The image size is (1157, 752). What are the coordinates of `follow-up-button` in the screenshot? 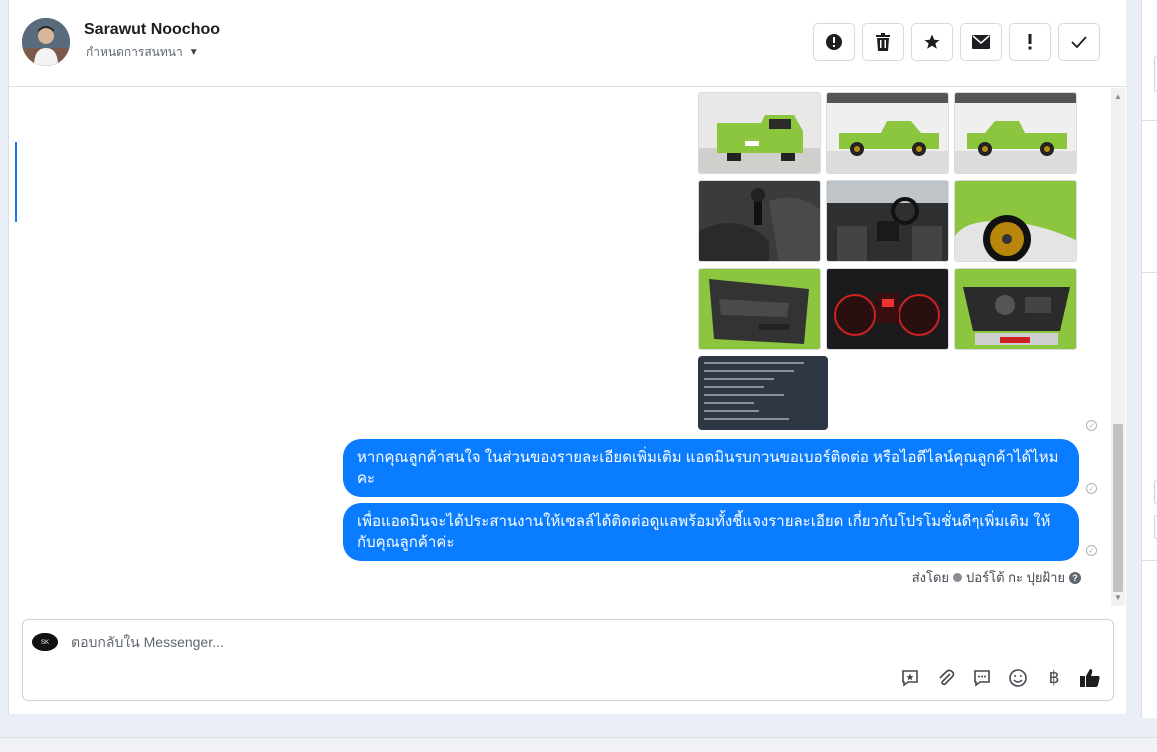 It's located at (1030, 42).